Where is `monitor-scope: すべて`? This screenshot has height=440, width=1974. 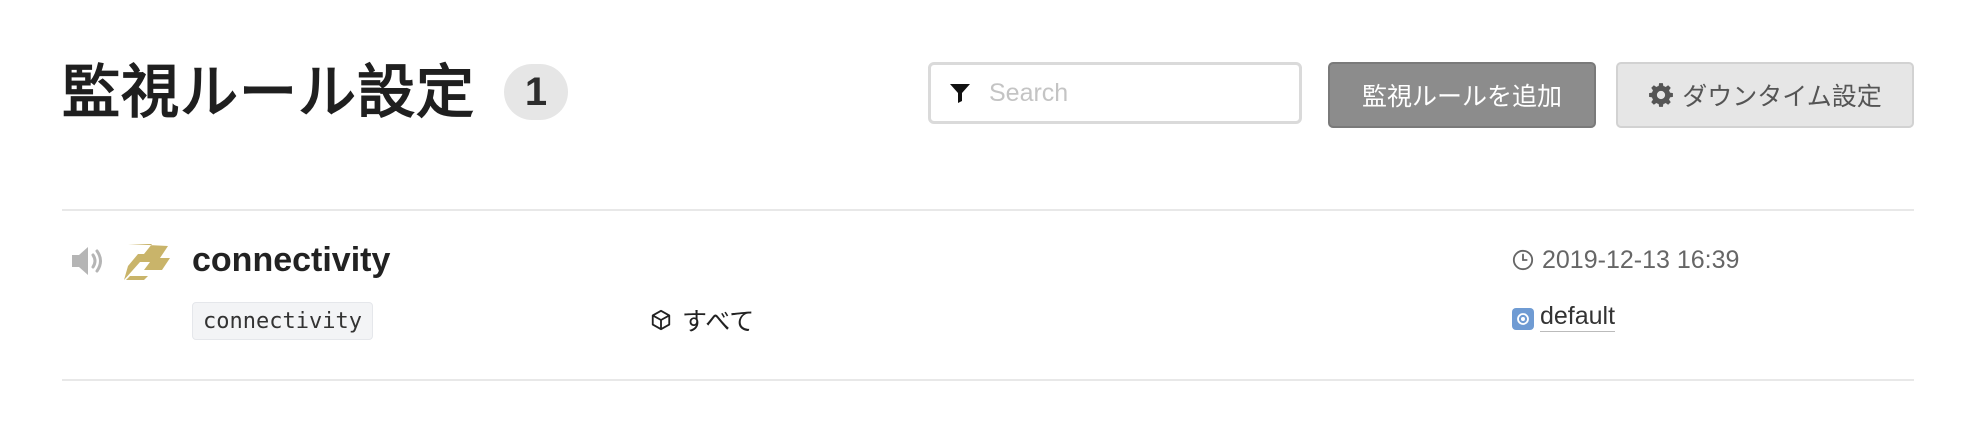 monitor-scope: すべて is located at coordinates (702, 320).